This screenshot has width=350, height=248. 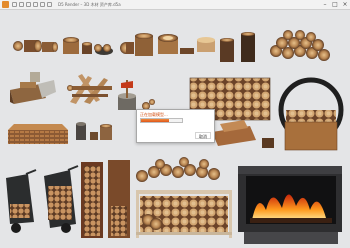 What do you see at coordinates (38, 134) in the screenshot?
I see `kindling-pile` at bounding box center [38, 134].